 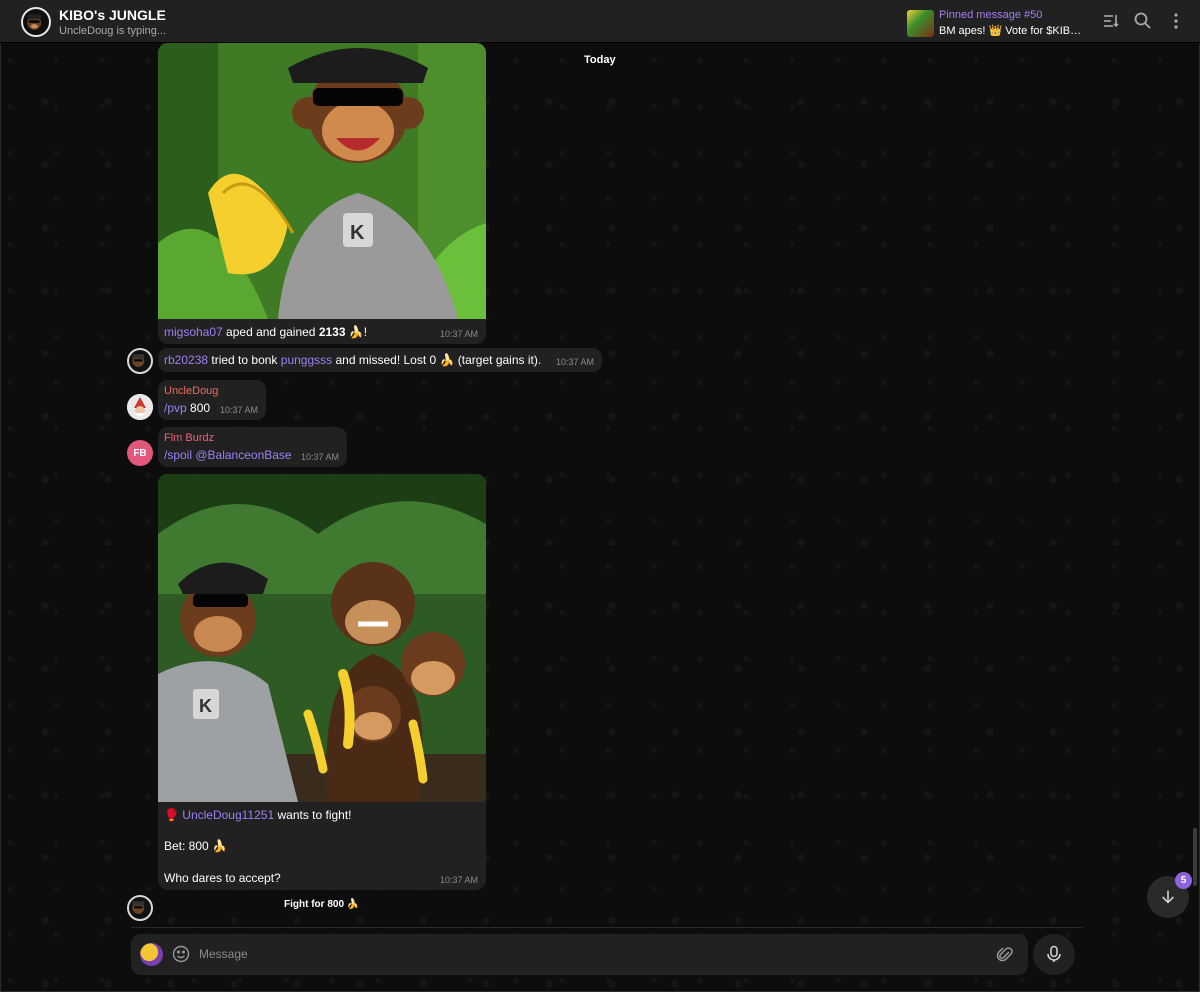 I want to click on voice-record-button, so click(x=1054, y=954).